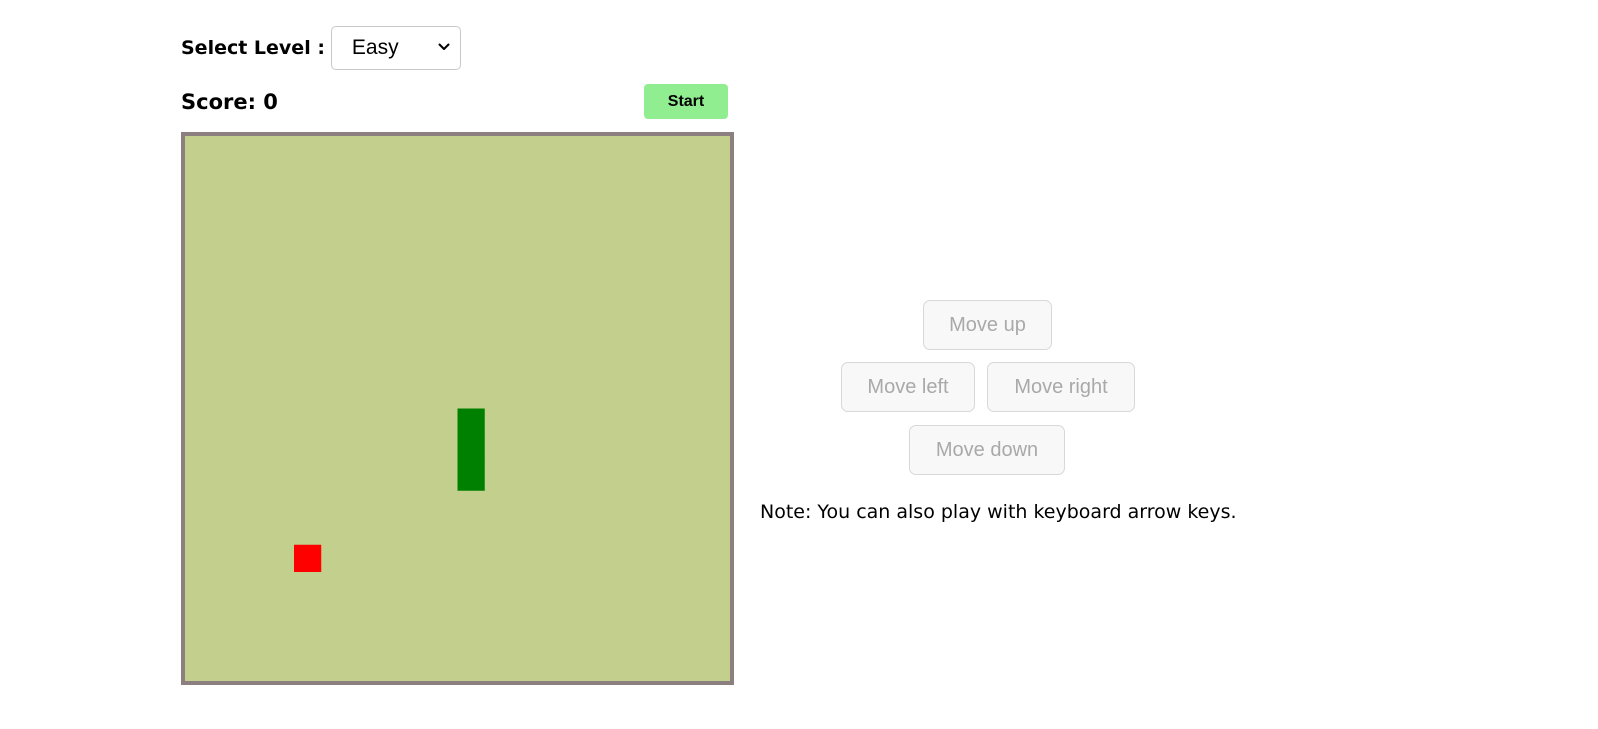 This screenshot has width=1598, height=729. Describe the element at coordinates (308, 558) in the screenshot. I see `food-item` at that location.